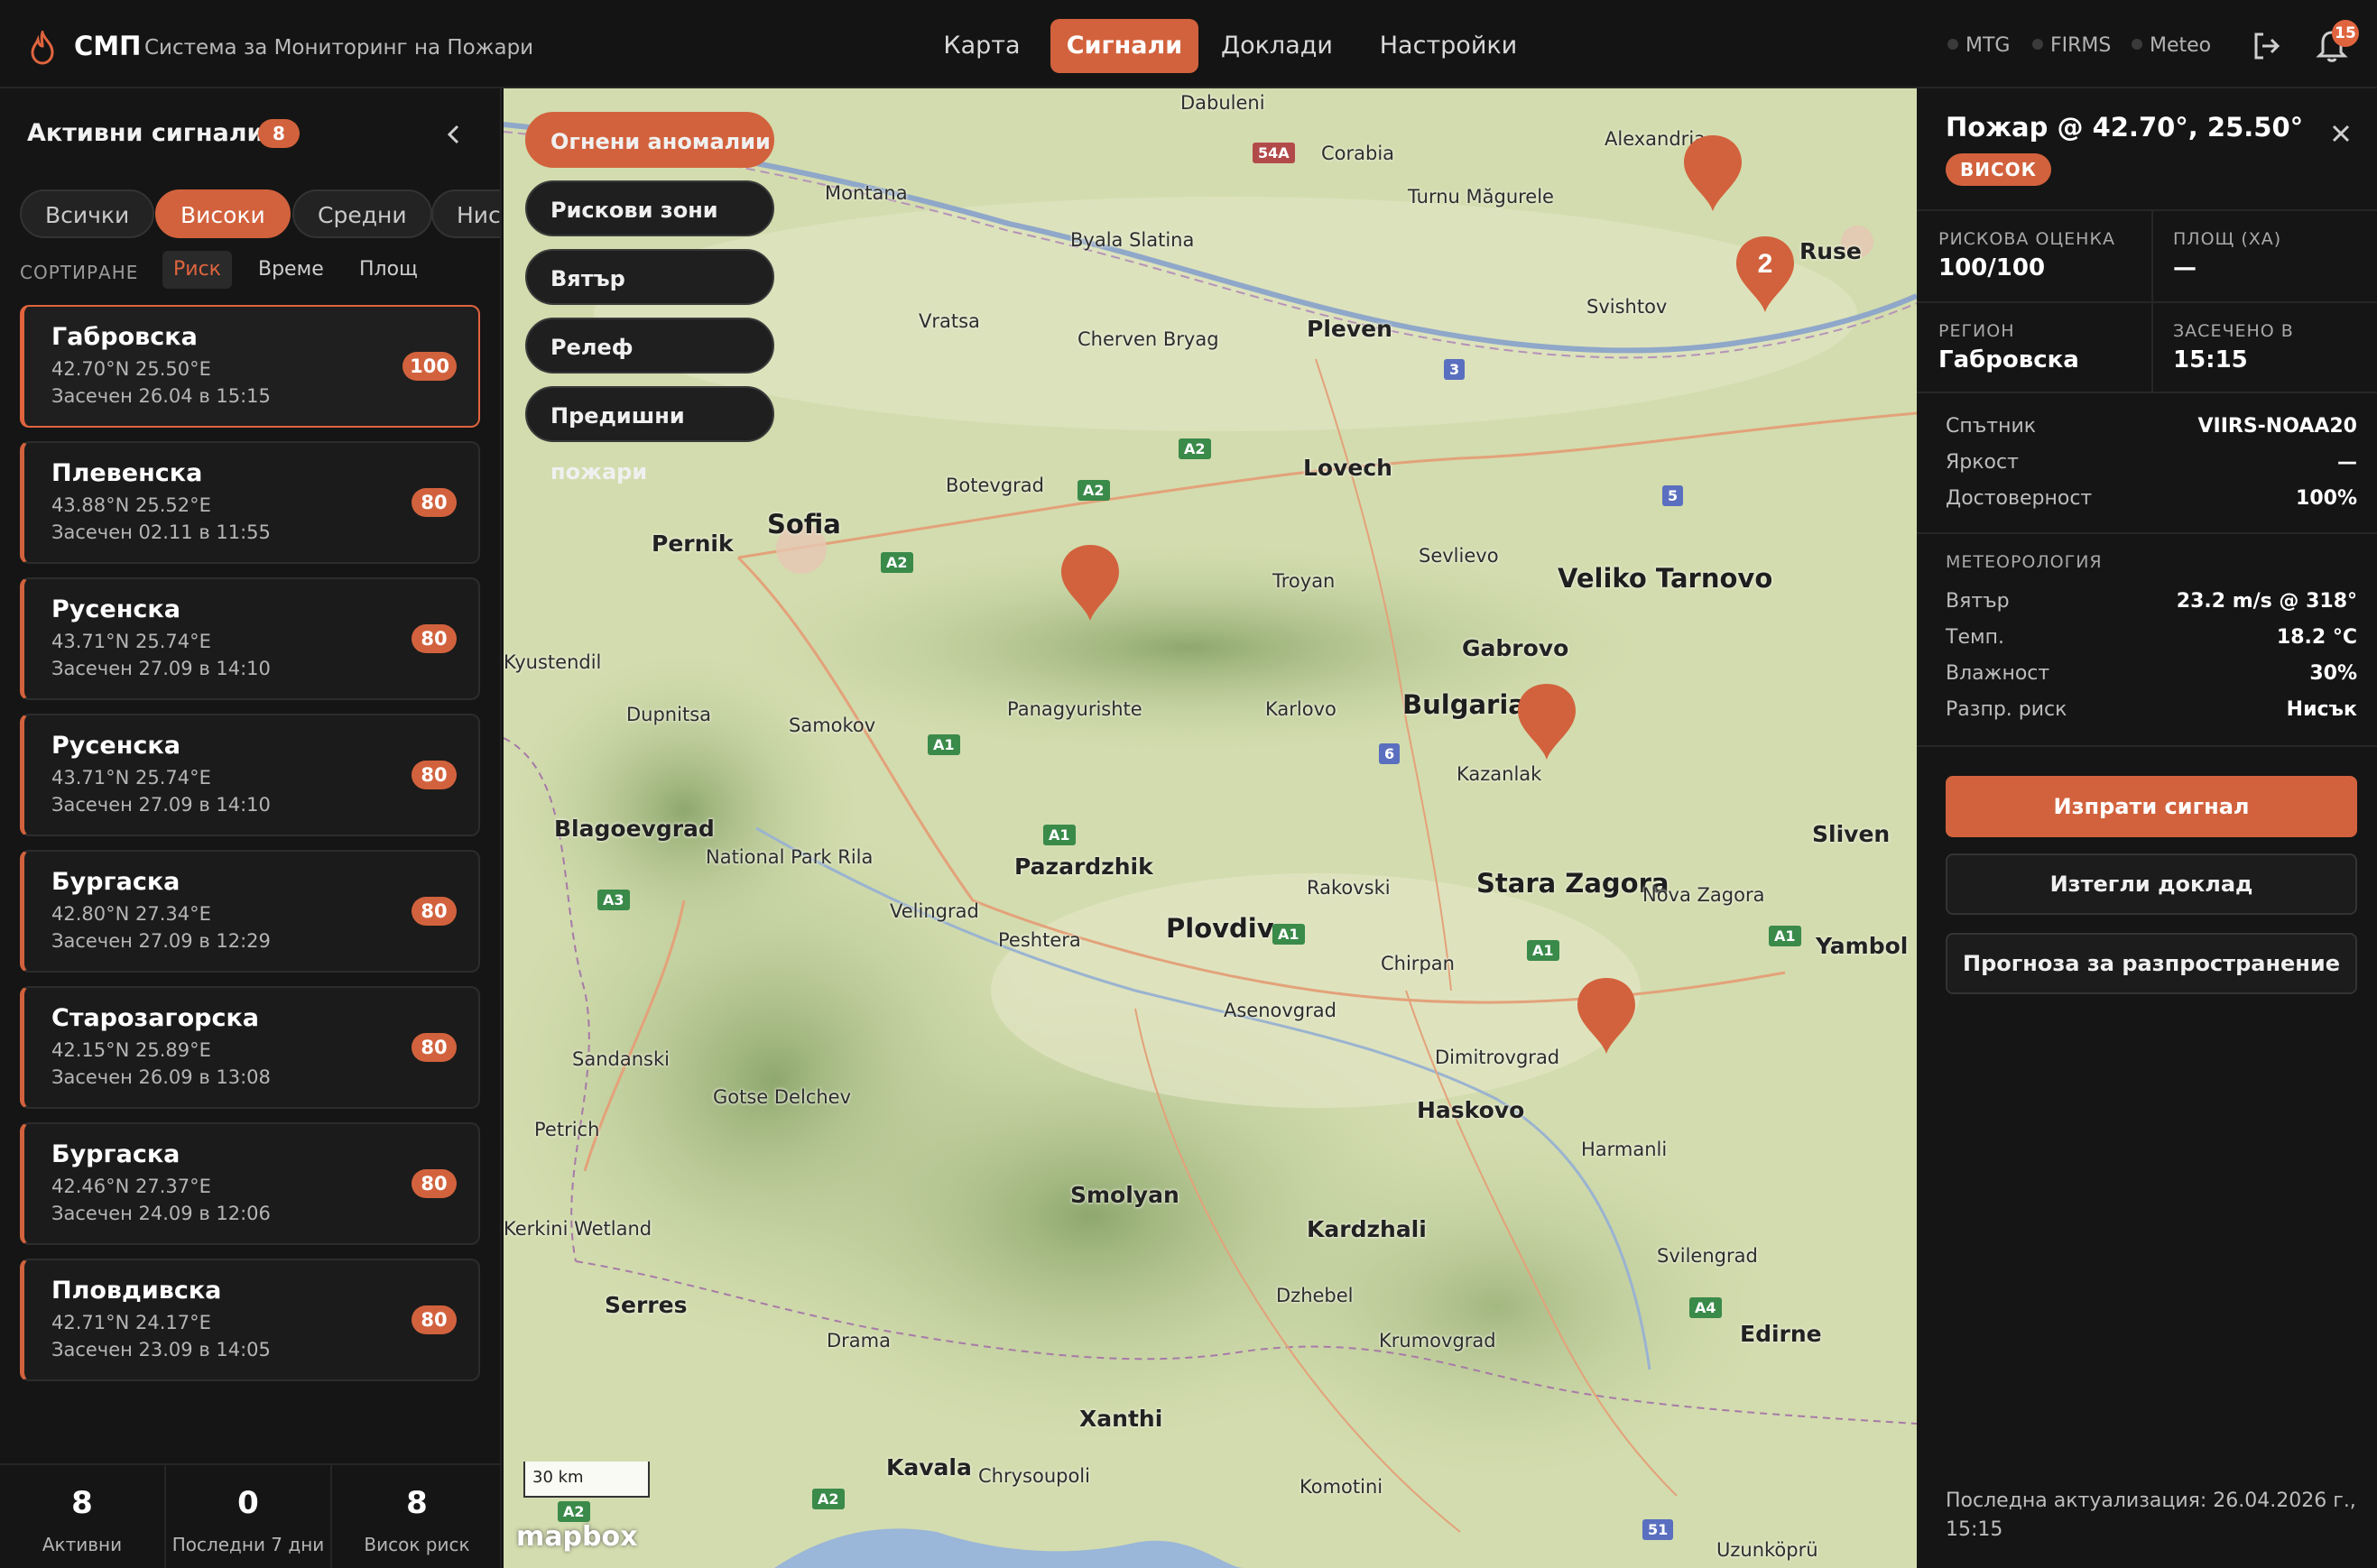  Describe the element at coordinates (124, 337) in the screenshot. I see `alert-region-name: Габровска` at that location.